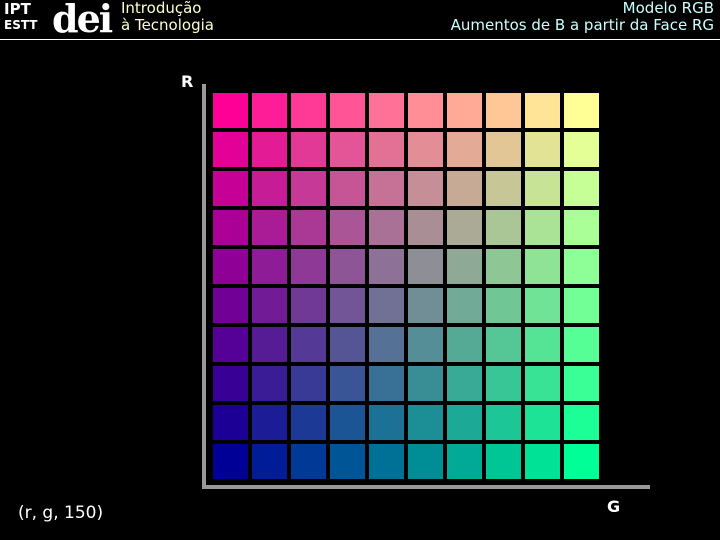 This screenshot has height=540, width=720. Describe the element at coordinates (668, 8) in the screenshot. I see `title-line-1: Modelo RGB` at that location.